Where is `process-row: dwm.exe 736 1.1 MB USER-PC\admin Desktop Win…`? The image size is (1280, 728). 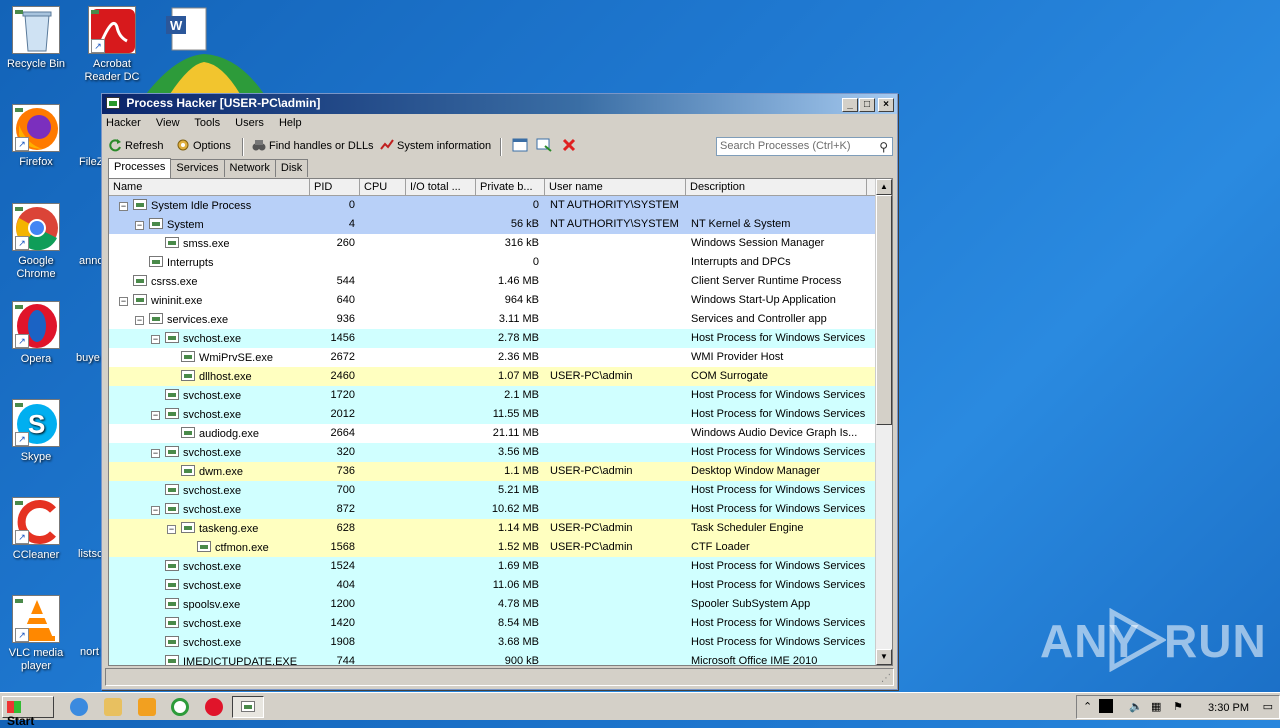 process-row: dwm.exe 736 1.1 MB USER-PC\admin Desktop Win… is located at coordinates (492, 471).